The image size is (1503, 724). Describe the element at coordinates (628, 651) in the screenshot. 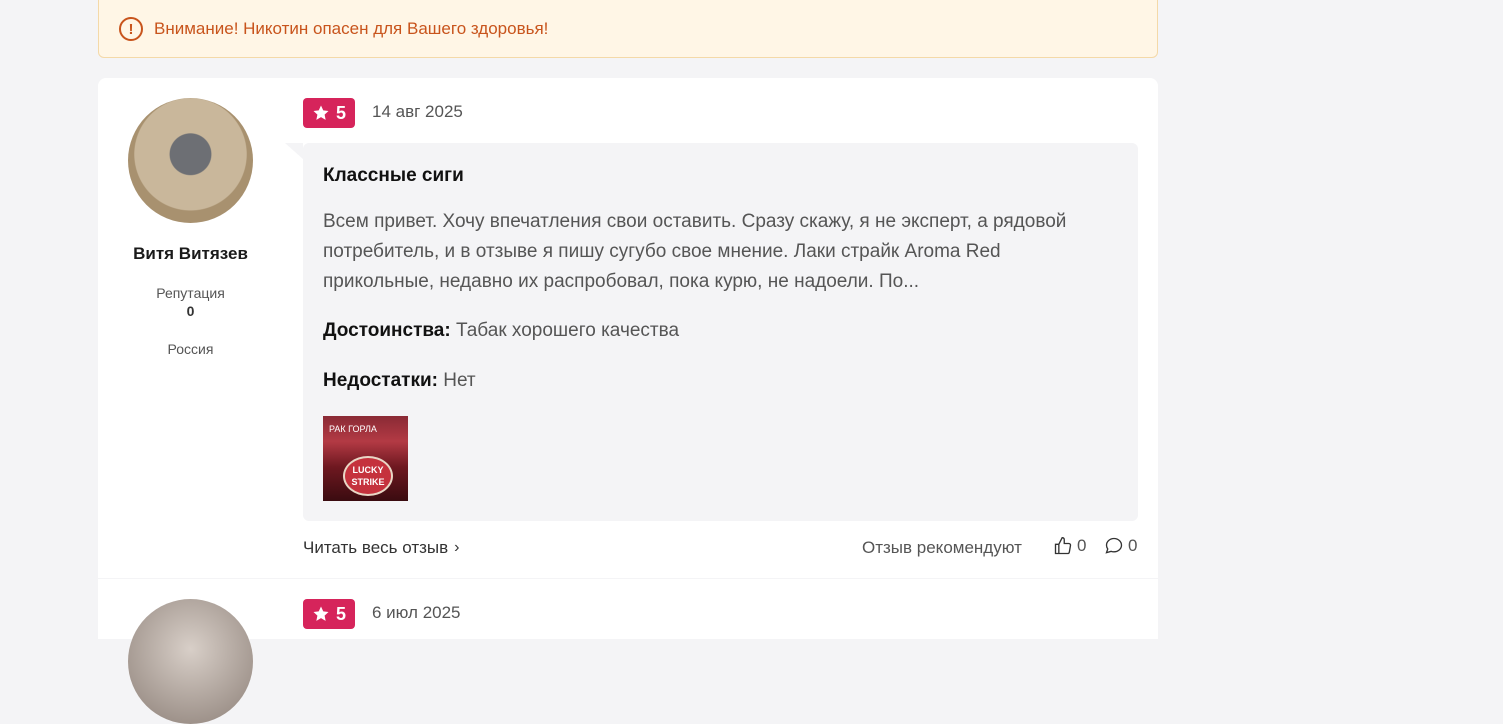

I see `review-card-2: 5 6 июл 2025` at that location.